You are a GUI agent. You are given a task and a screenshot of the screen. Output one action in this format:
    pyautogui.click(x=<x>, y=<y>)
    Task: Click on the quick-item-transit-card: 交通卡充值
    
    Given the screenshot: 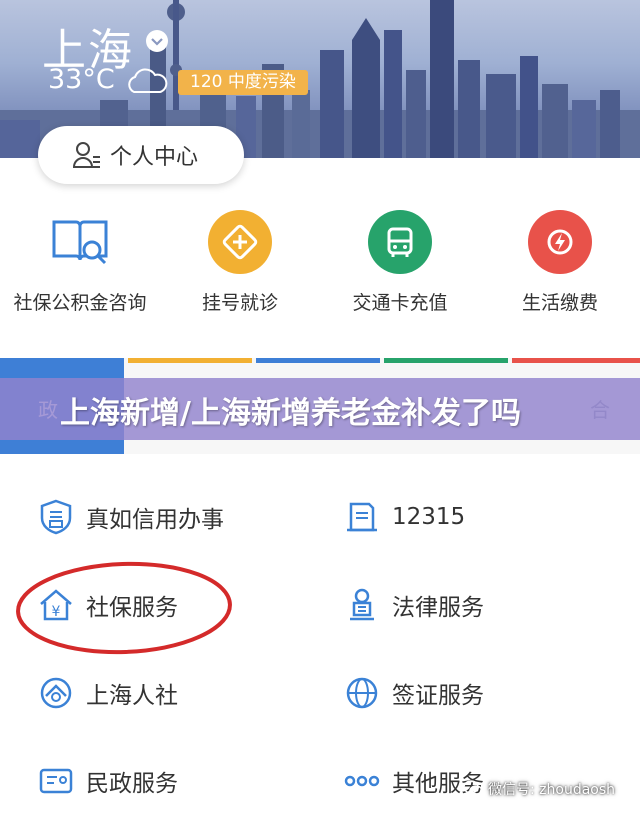 What is the action you would take?
    pyautogui.click(x=400, y=262)
    